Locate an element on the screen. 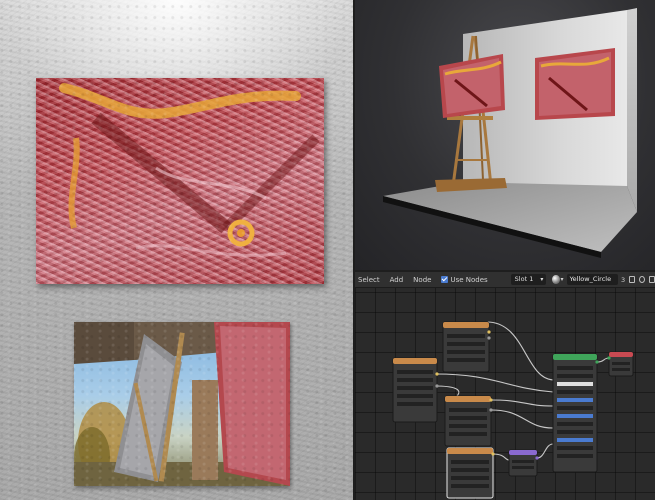  material-sphere-icon is located at coordinates (556, 279).